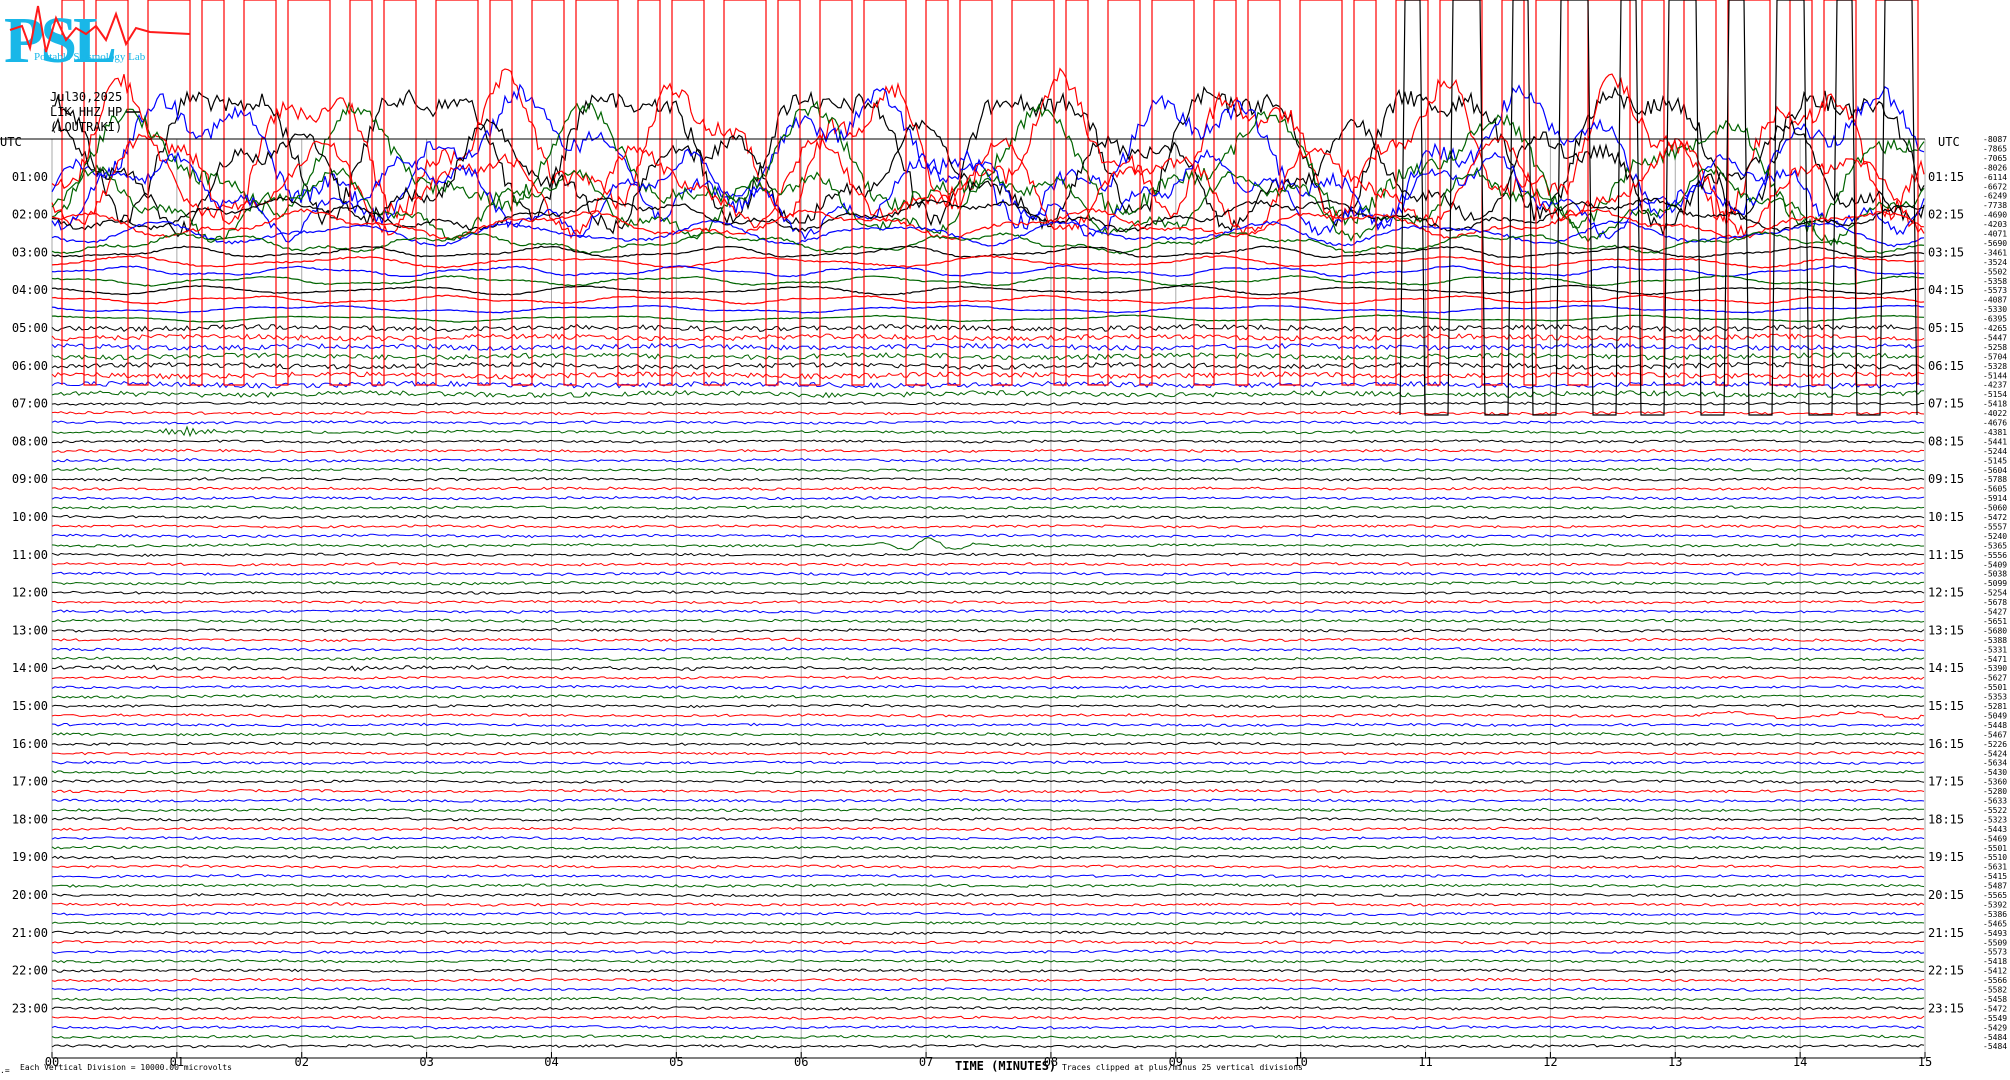 The height and width of the screenshot is (1080, 2010). What do you see at coordinates (1995, 167) in the screenshot?
I see `trace-offset-label: -8026` at bounding box center [1995, 167].